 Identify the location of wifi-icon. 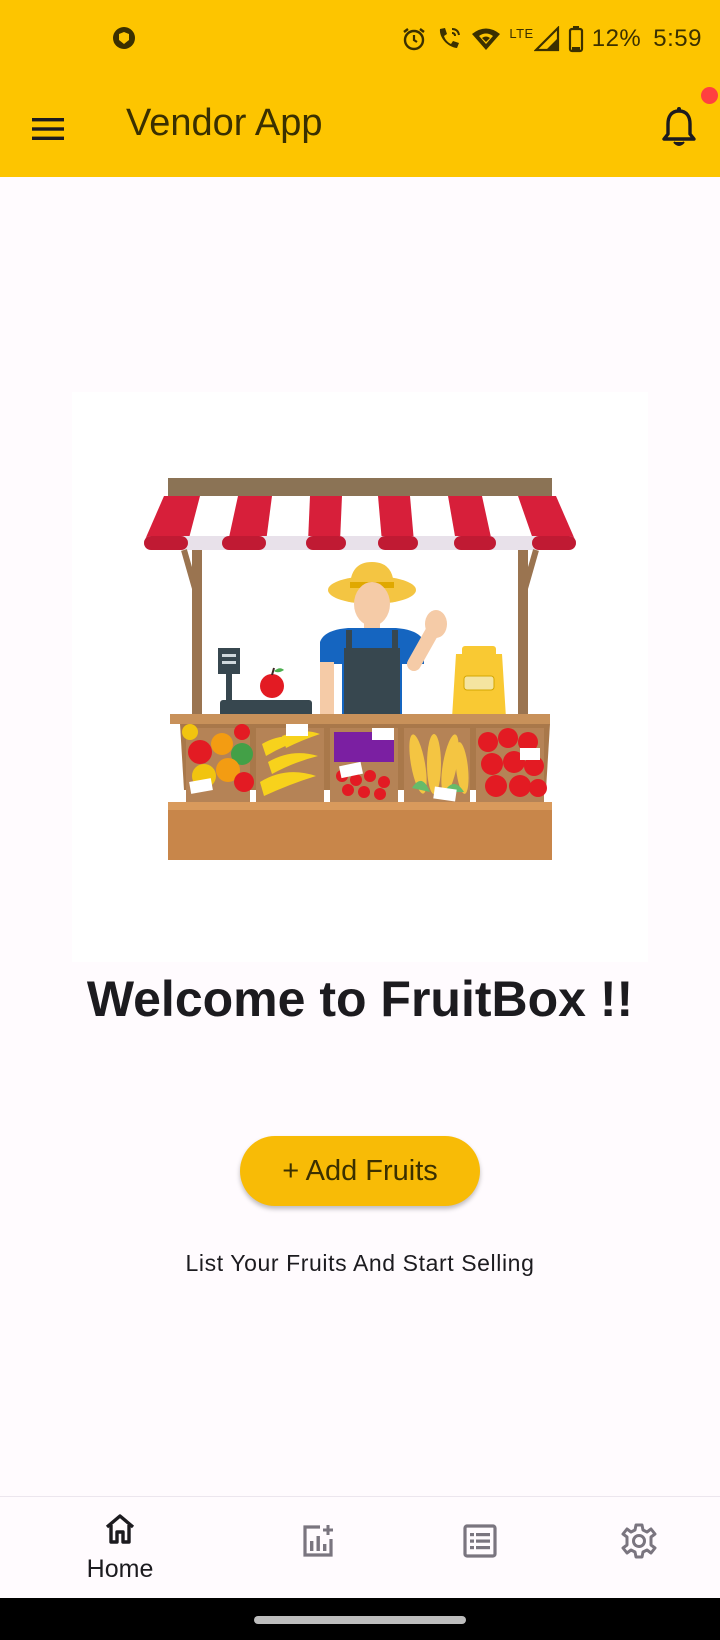
(486, 39).